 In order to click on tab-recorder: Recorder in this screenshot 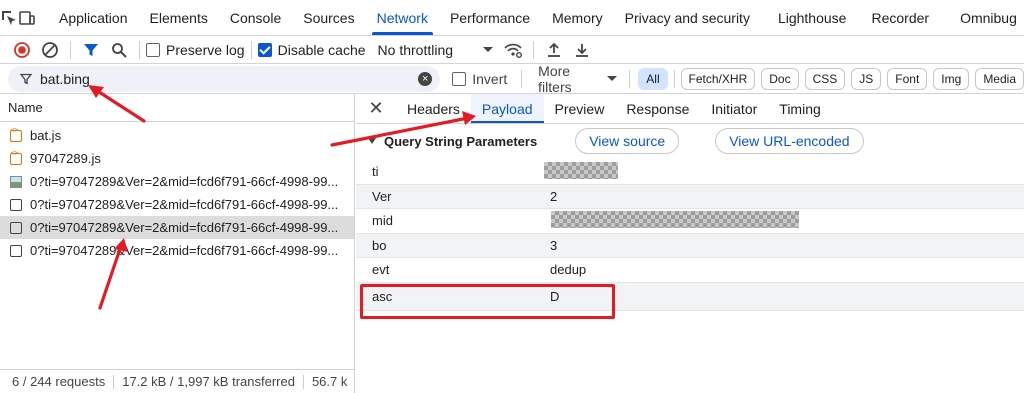, I will do `click(898, 17)`.